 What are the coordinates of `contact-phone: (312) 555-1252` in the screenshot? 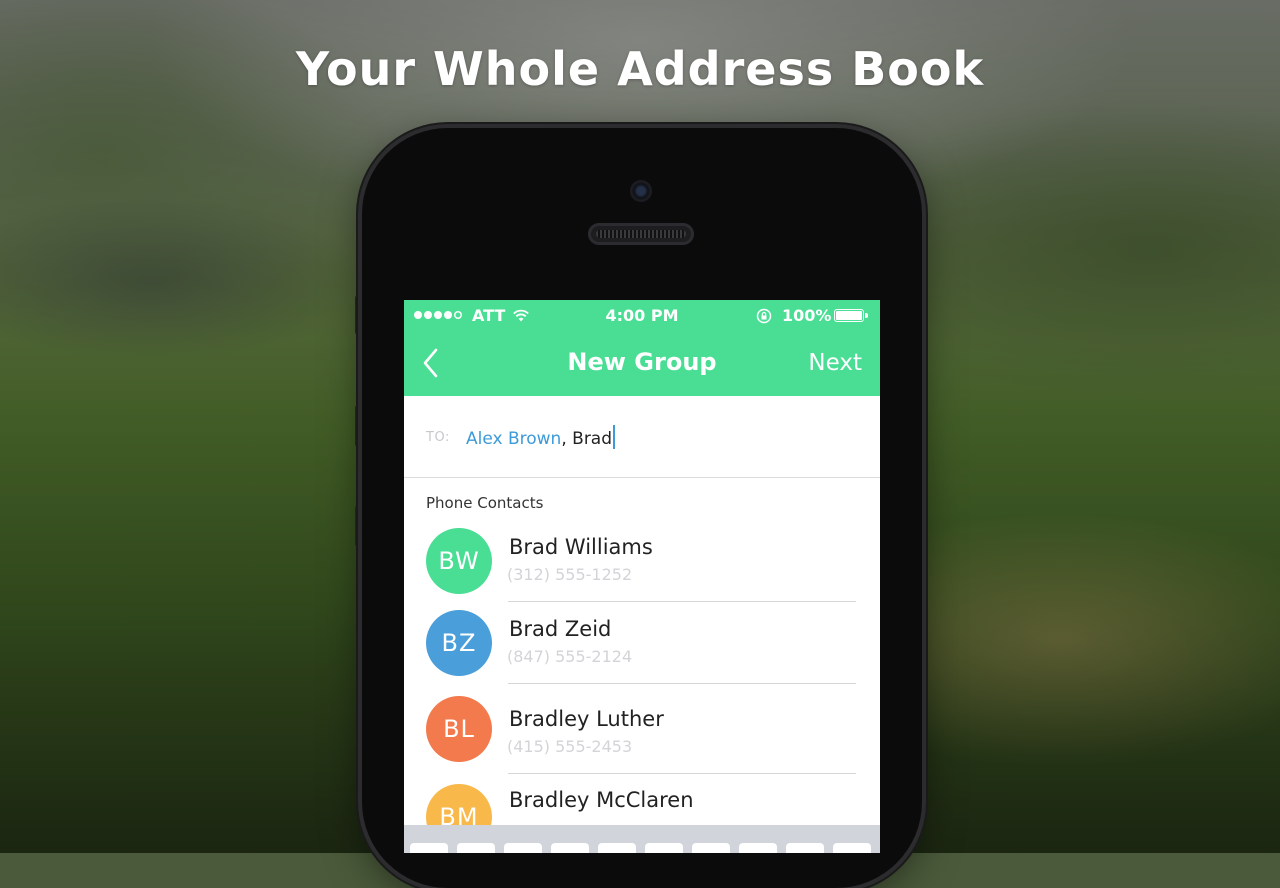 It's located at (570, 574).